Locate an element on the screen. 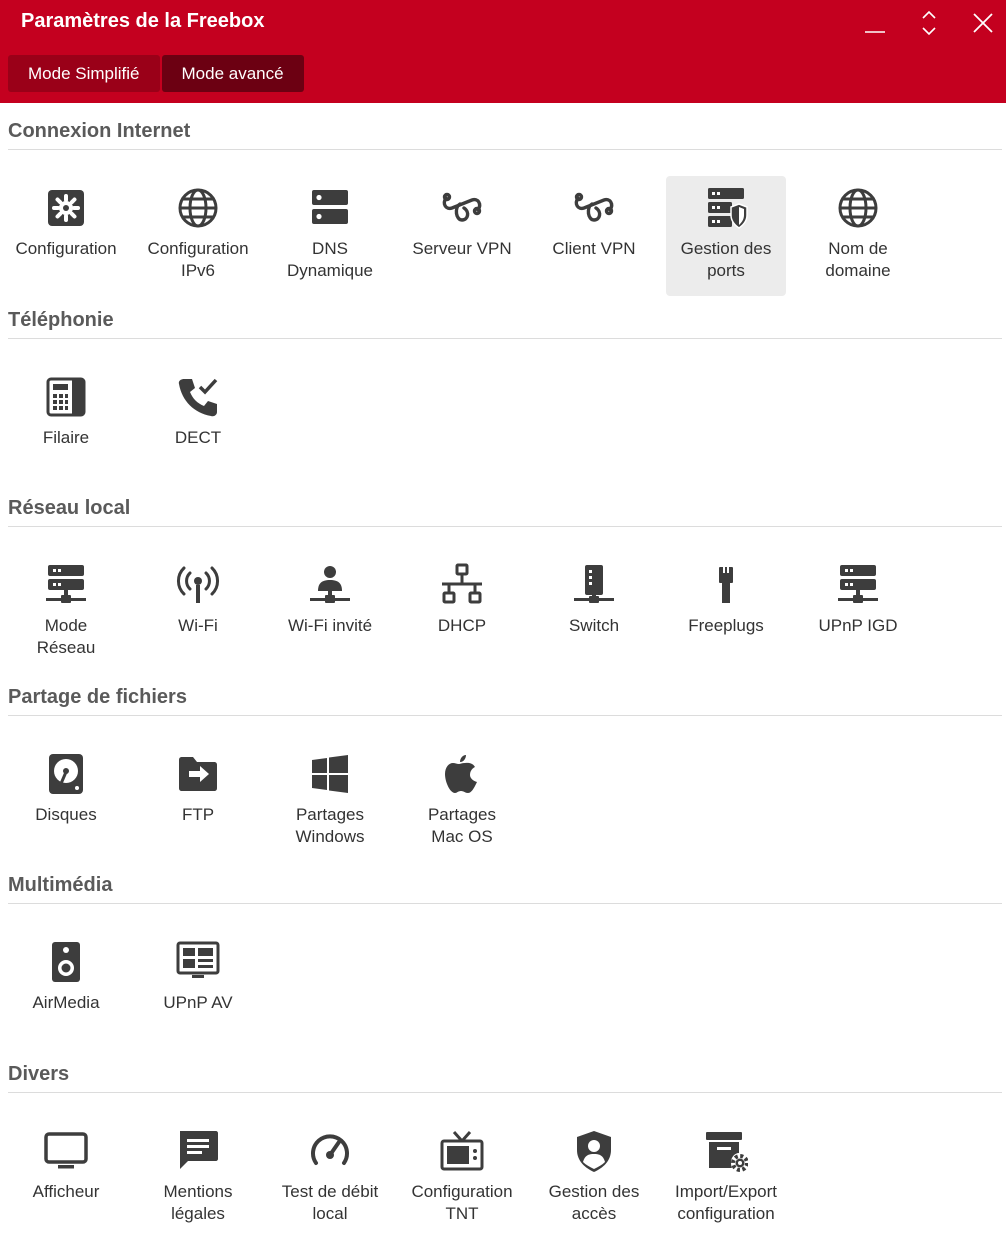 The width and height of the screenshot is (1006, 1255). tv-icon is located at coordinates (462, 1151).